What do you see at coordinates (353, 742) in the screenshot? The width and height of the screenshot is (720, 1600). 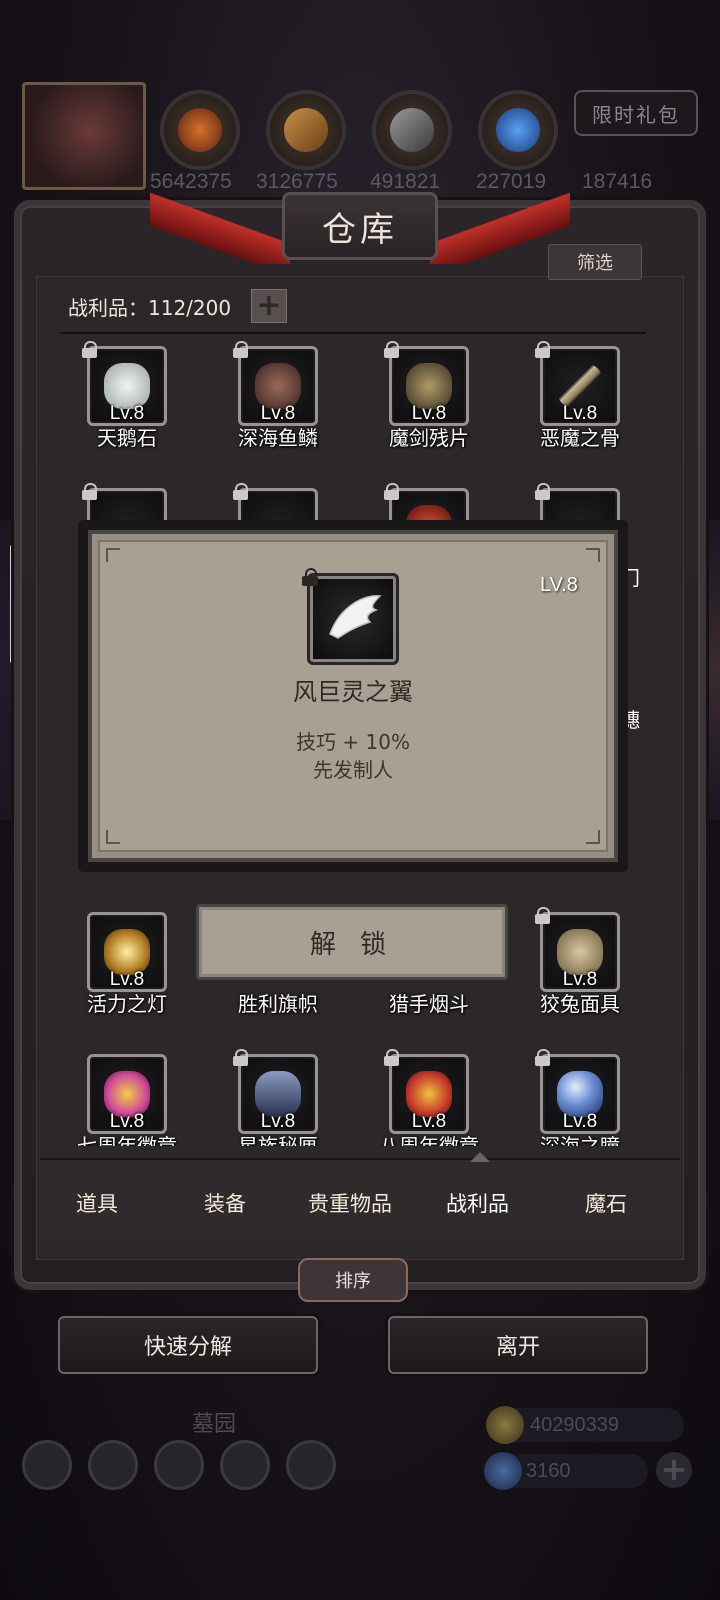 I see `popup-item-stat: 技巧 + 10%` at bounding box center [353, 742].